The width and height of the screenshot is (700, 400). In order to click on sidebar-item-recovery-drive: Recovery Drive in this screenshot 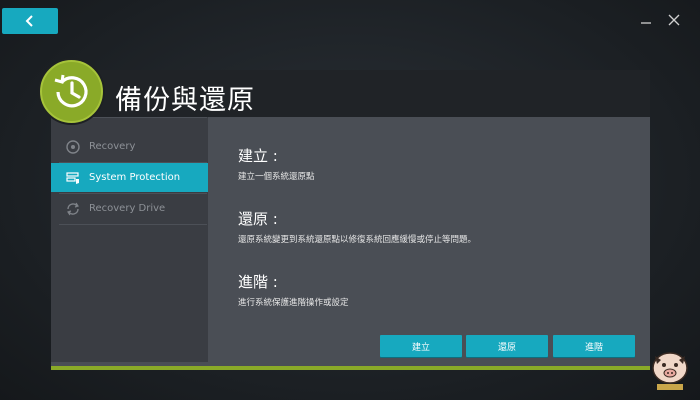, I will do `click(129, 208)`.